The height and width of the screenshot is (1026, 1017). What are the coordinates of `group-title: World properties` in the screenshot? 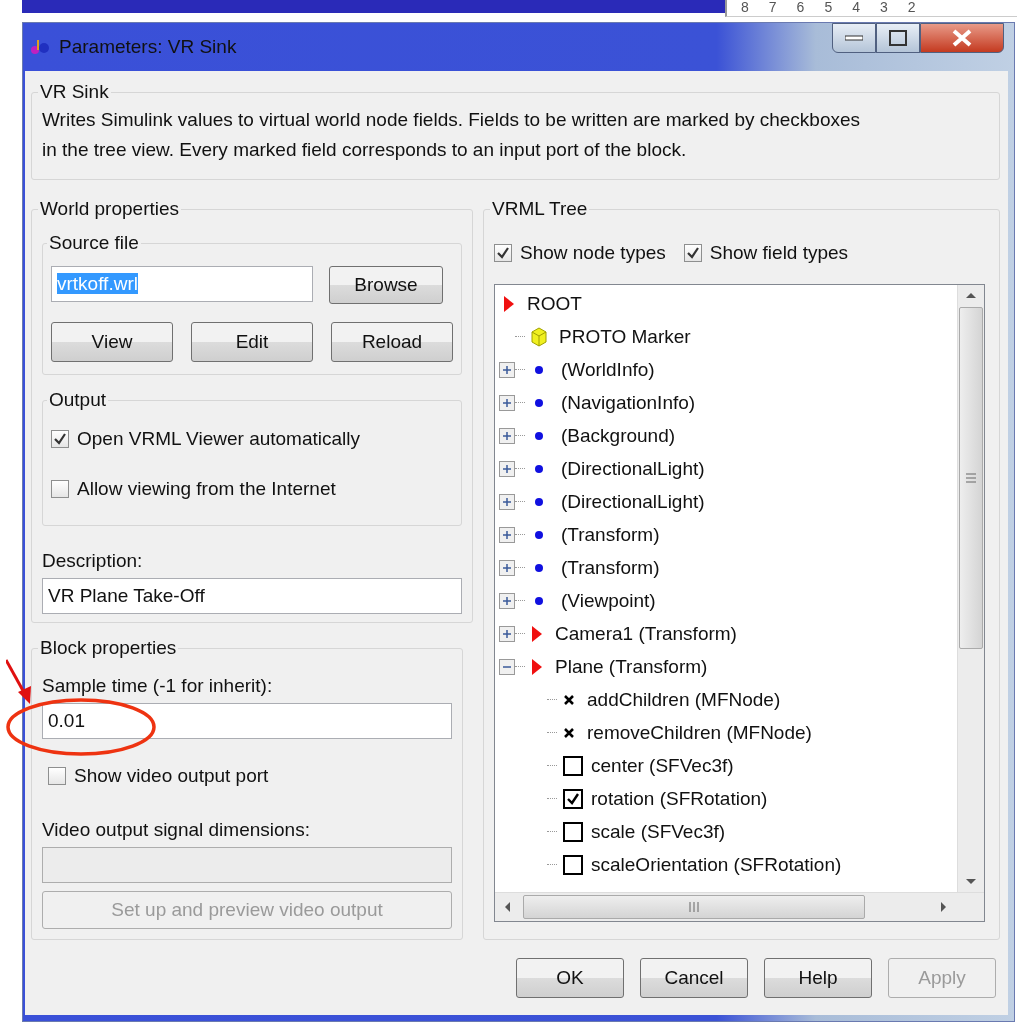 It's located at (110, 209).